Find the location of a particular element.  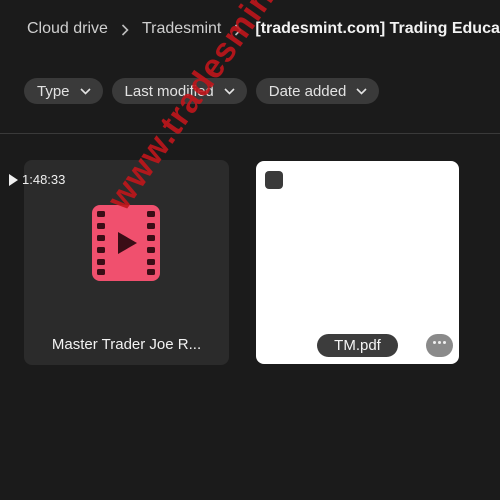

filter-type-dropdown: Type is located at coordinates (63, 91).